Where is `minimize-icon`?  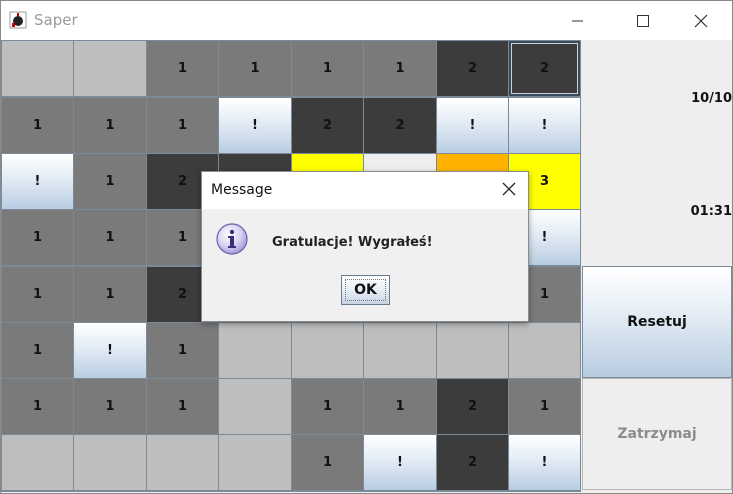 minimize-icon is located at coordinates (578, 21).